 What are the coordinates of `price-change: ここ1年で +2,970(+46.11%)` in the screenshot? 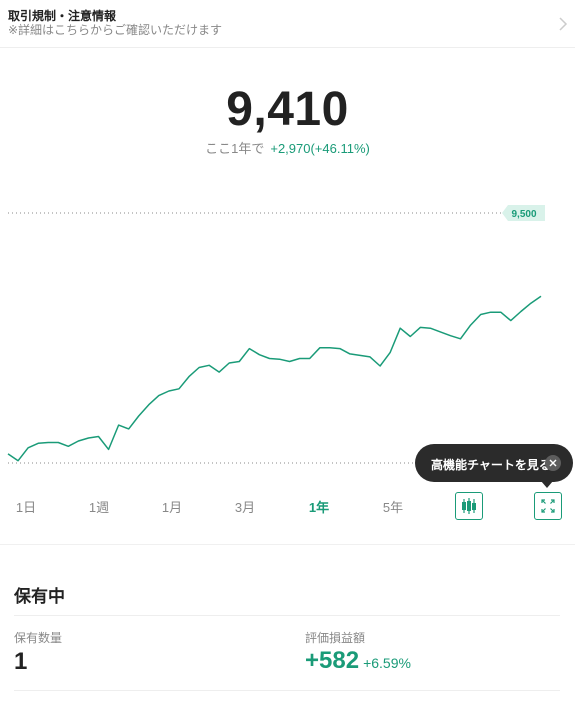 It's located at (287, 147).